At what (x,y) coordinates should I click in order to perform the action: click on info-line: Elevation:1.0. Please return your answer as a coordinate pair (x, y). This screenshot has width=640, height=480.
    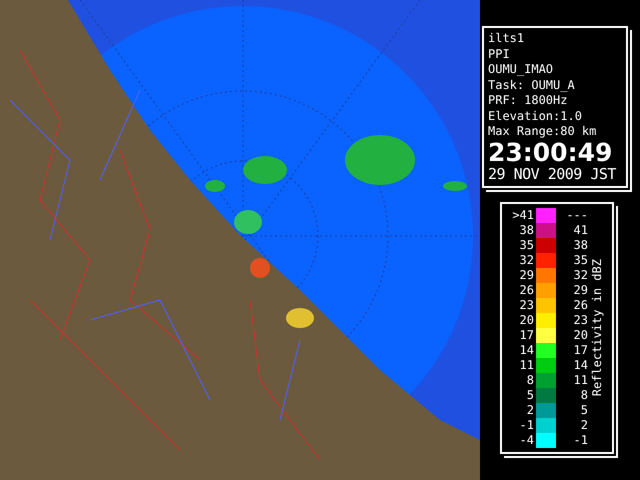
    Looking at the image, I should click on (535, 116).